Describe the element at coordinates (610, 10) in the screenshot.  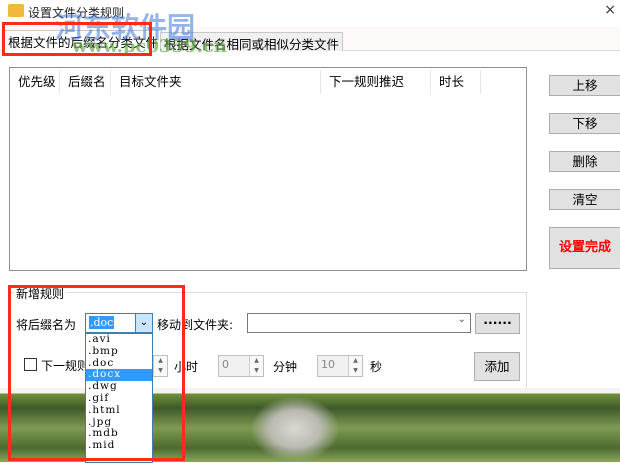
I see `close-button: ×` at that location.